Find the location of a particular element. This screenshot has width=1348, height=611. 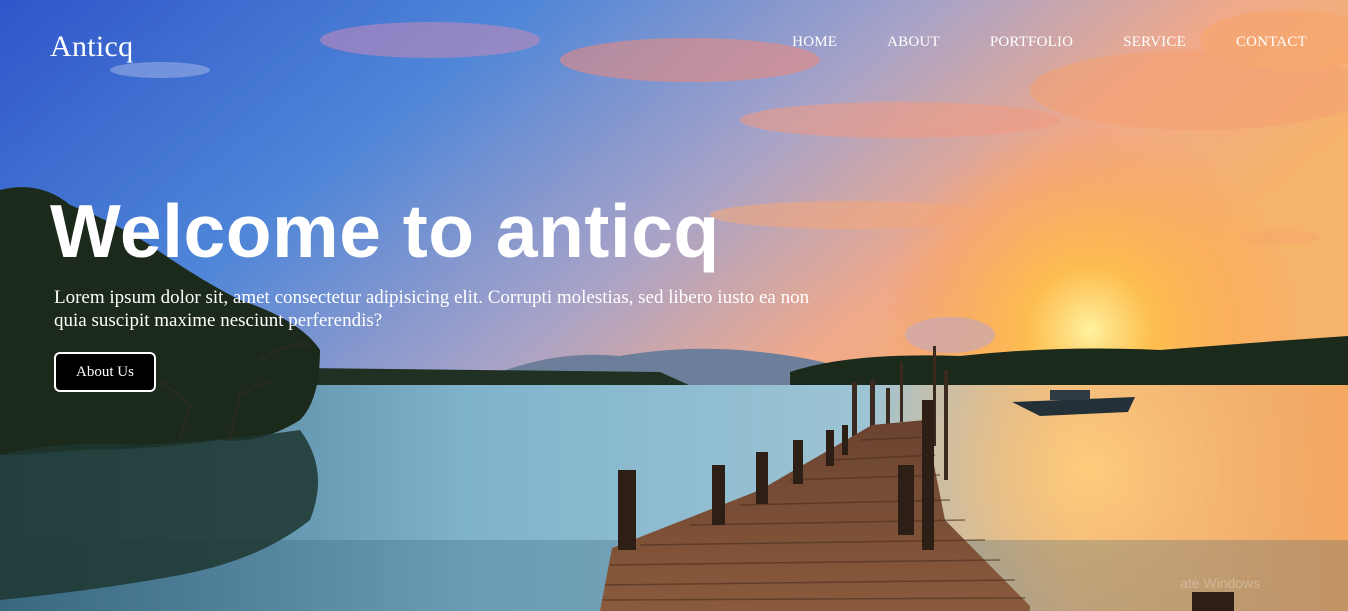

nav-item-about: ABOUT is located at coordinates (913, 42).